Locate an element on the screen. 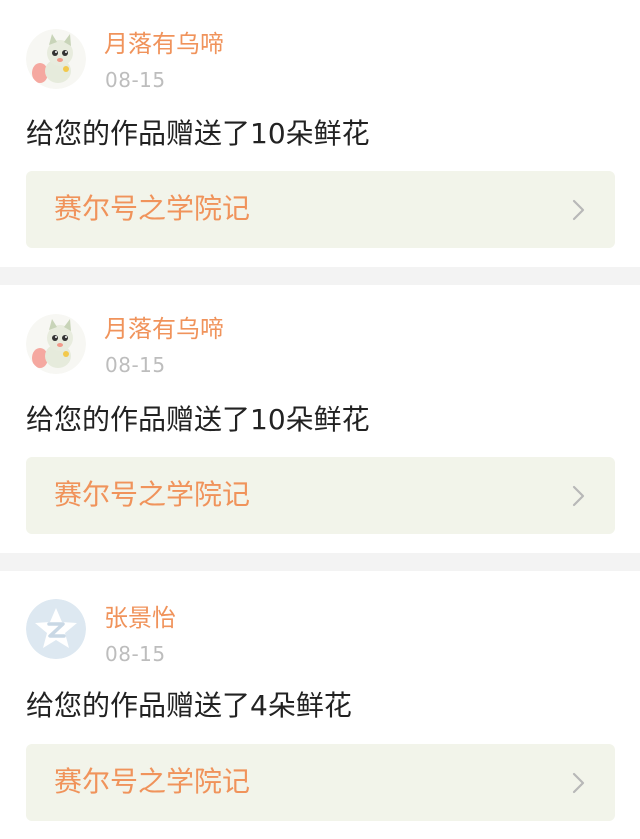  gift-message: 给您的作品赠送了4朵鲜花 is located at coordinates (189, 705).